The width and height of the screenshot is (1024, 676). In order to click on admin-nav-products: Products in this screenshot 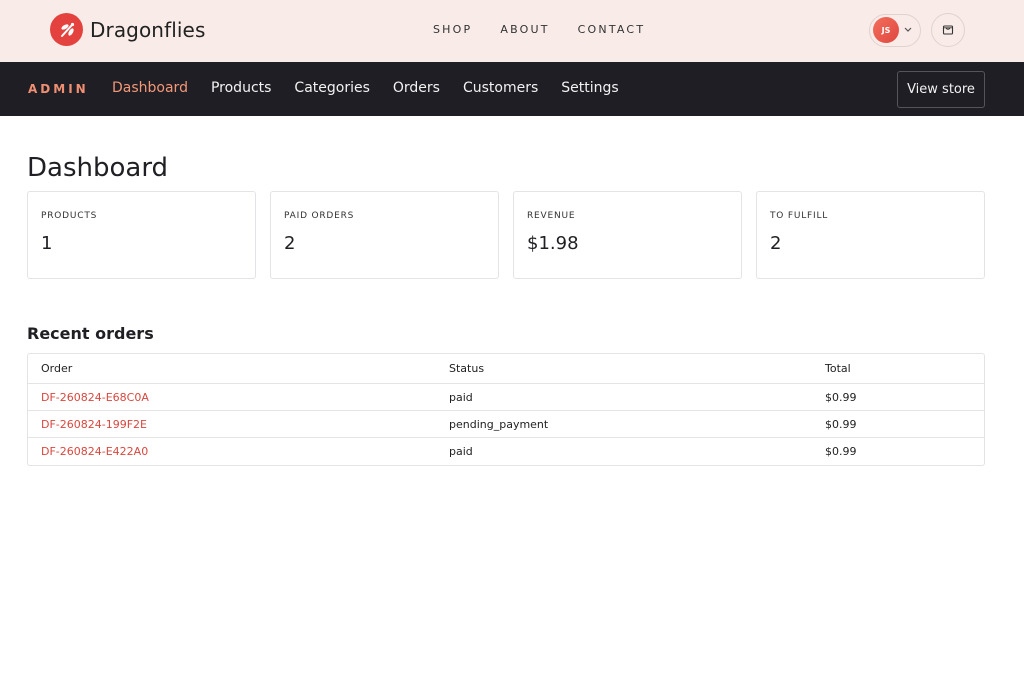, I will do `click(241, 88)`.